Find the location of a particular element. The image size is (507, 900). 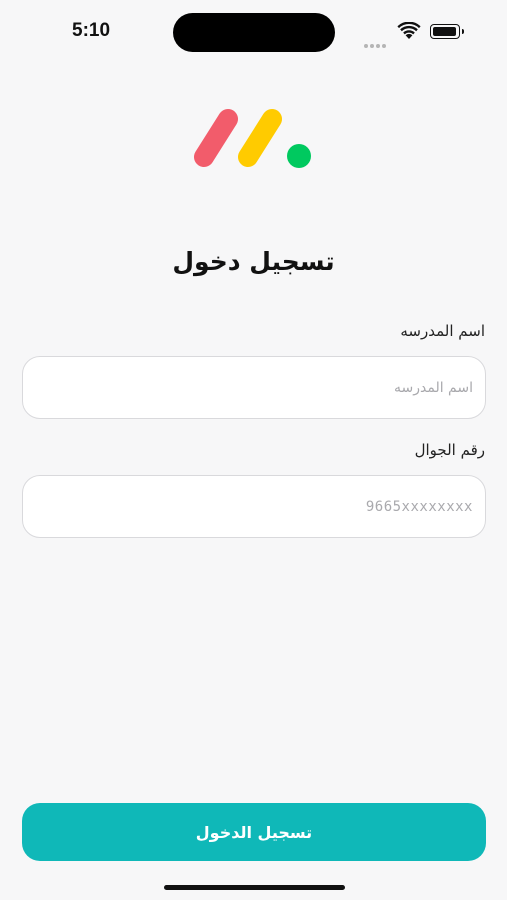

battery-icon is located at coordinates (447, 31).